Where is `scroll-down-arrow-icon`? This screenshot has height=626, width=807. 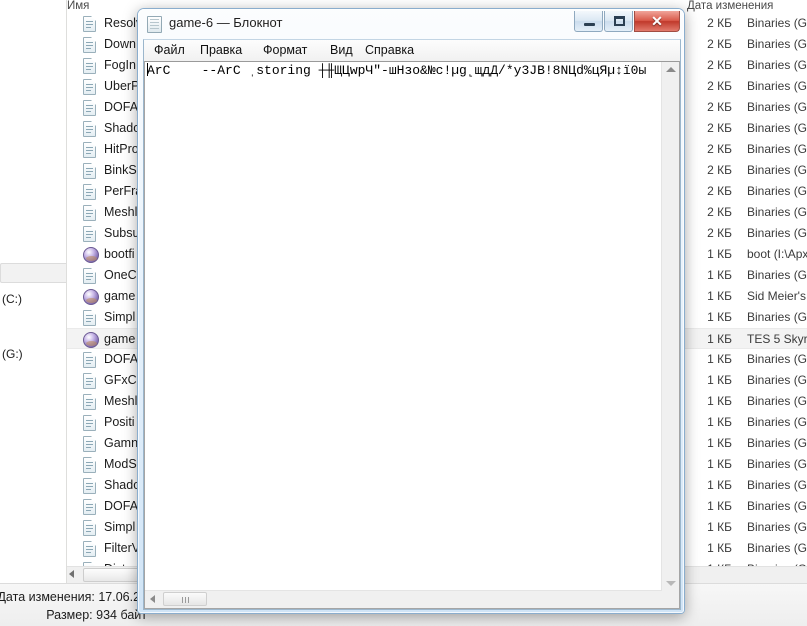 scroll-down-arrow-icon is located at coordinates (671, 583).